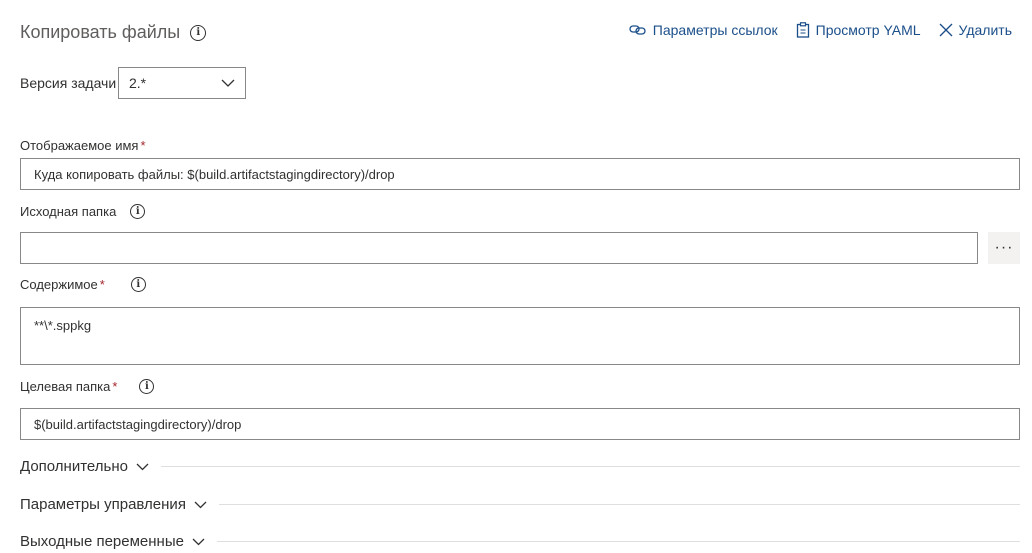 This screenshot has height=553, width=1032. I want to click on browse-button: ···, so click(1004, 248).